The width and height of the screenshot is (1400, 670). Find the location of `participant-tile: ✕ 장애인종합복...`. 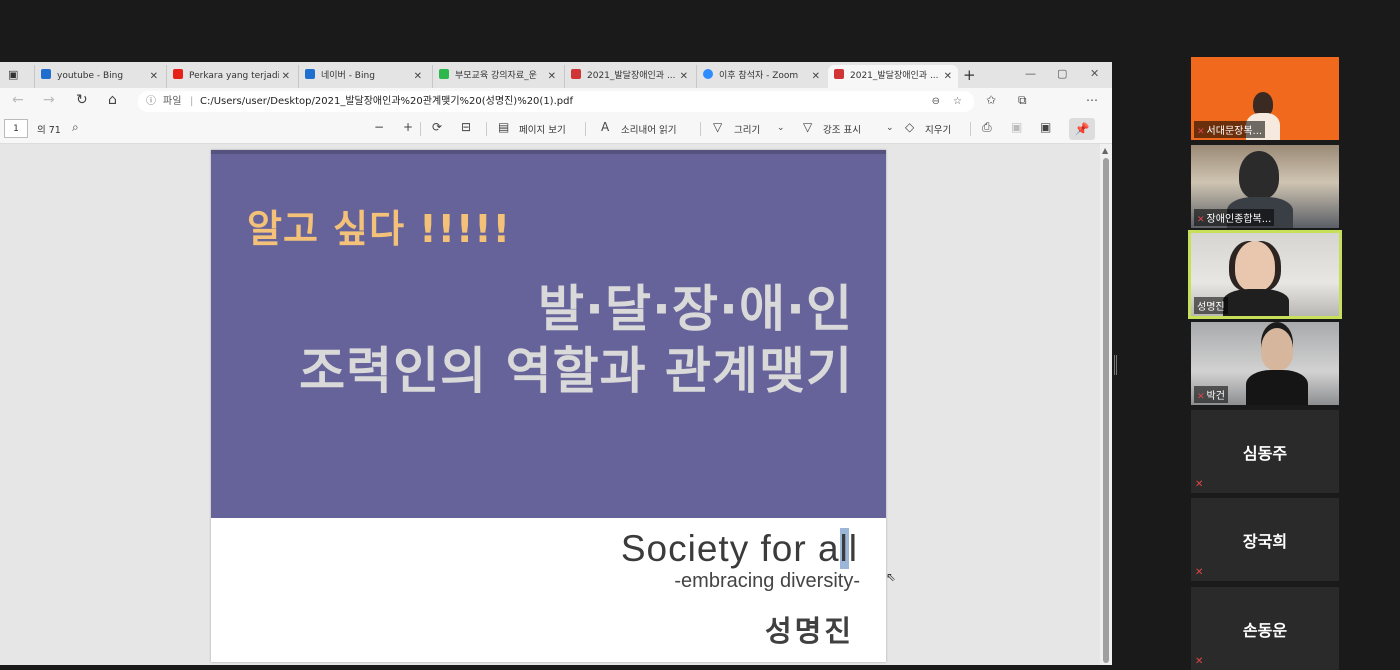

participant-tile: ✕ 장애인종합복... is located at coordinates (1265, 186).